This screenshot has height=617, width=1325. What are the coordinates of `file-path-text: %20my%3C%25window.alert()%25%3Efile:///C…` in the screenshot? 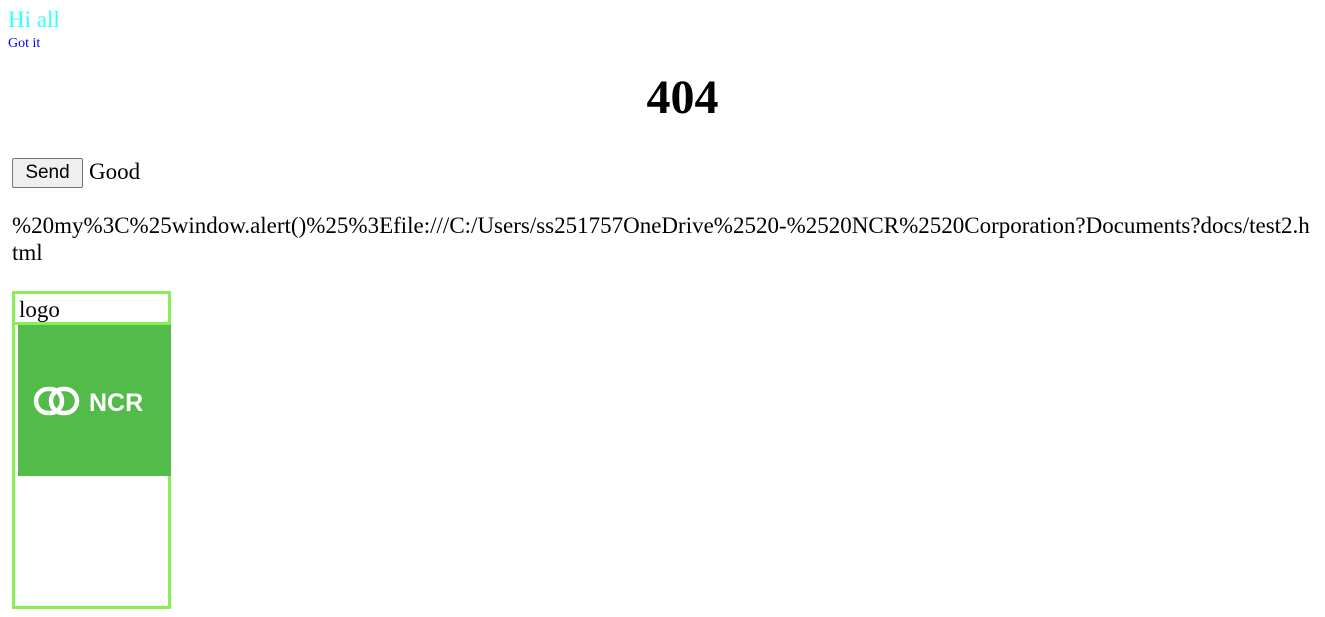 It's located at (661, 239).